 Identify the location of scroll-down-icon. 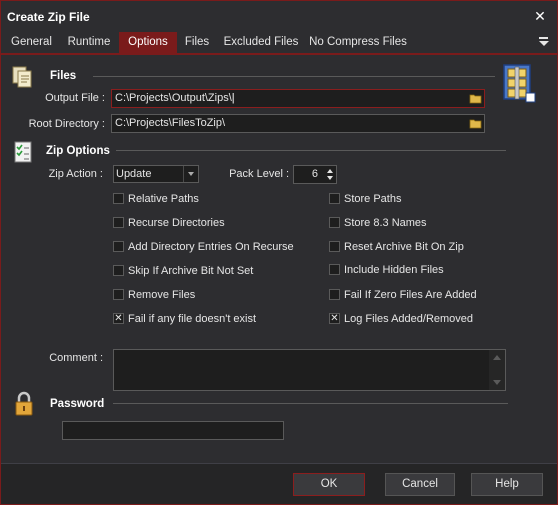
(497, 382).